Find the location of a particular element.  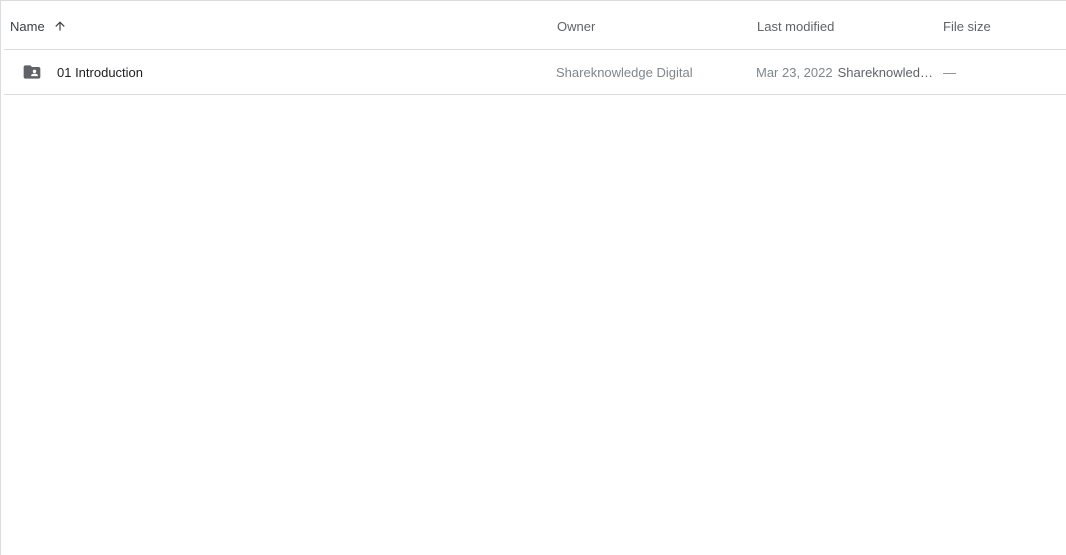

item-last-modified: Mar 23, 2022 Shareknowledge Digital is located at coordinates (845, 72).